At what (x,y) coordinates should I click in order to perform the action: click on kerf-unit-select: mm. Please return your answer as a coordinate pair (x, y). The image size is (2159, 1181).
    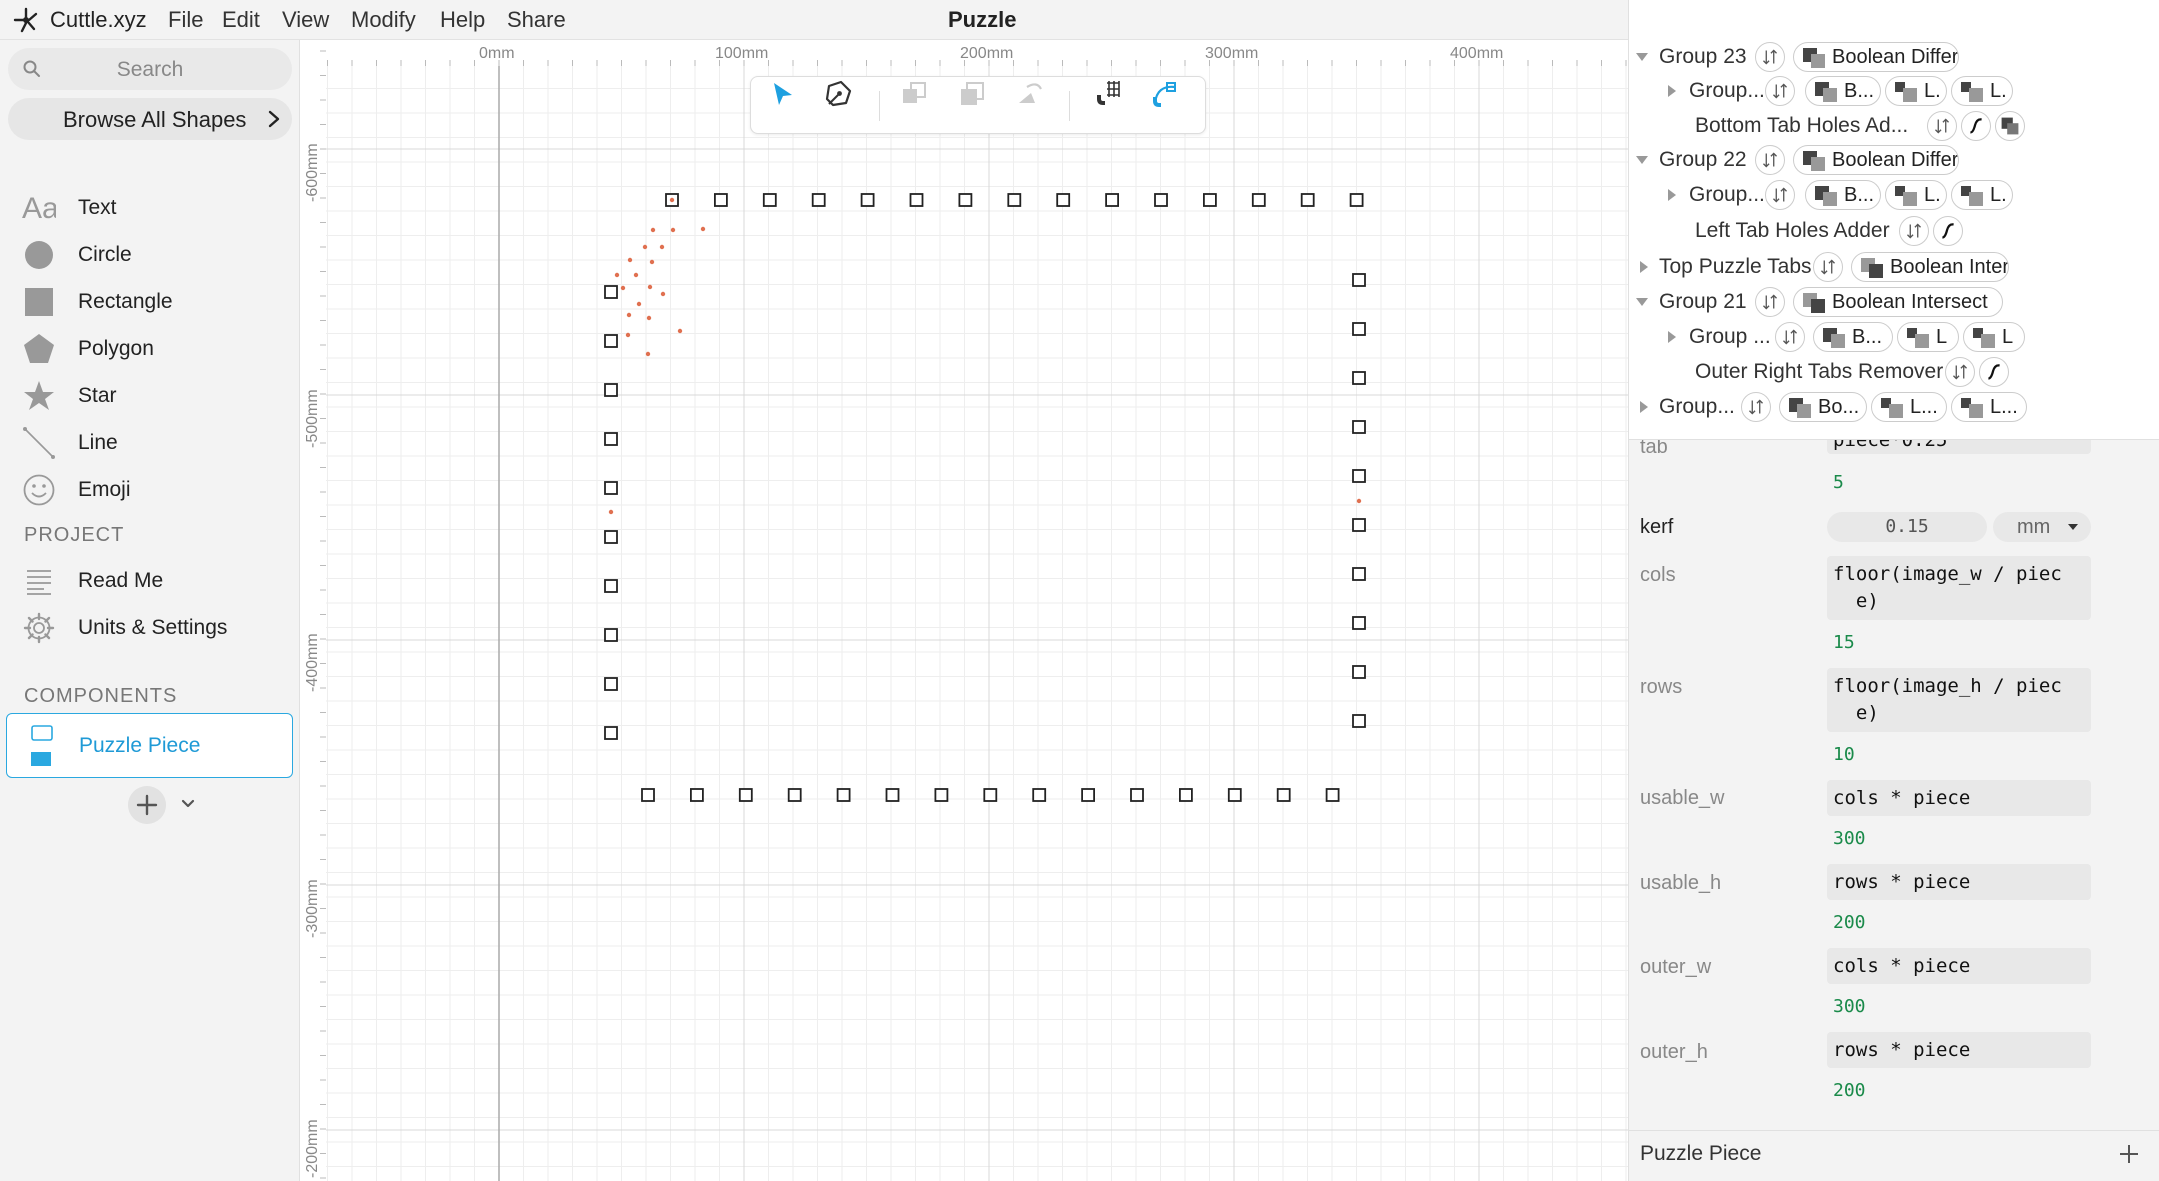
    Looking at the image, I should click on (2042, 527).